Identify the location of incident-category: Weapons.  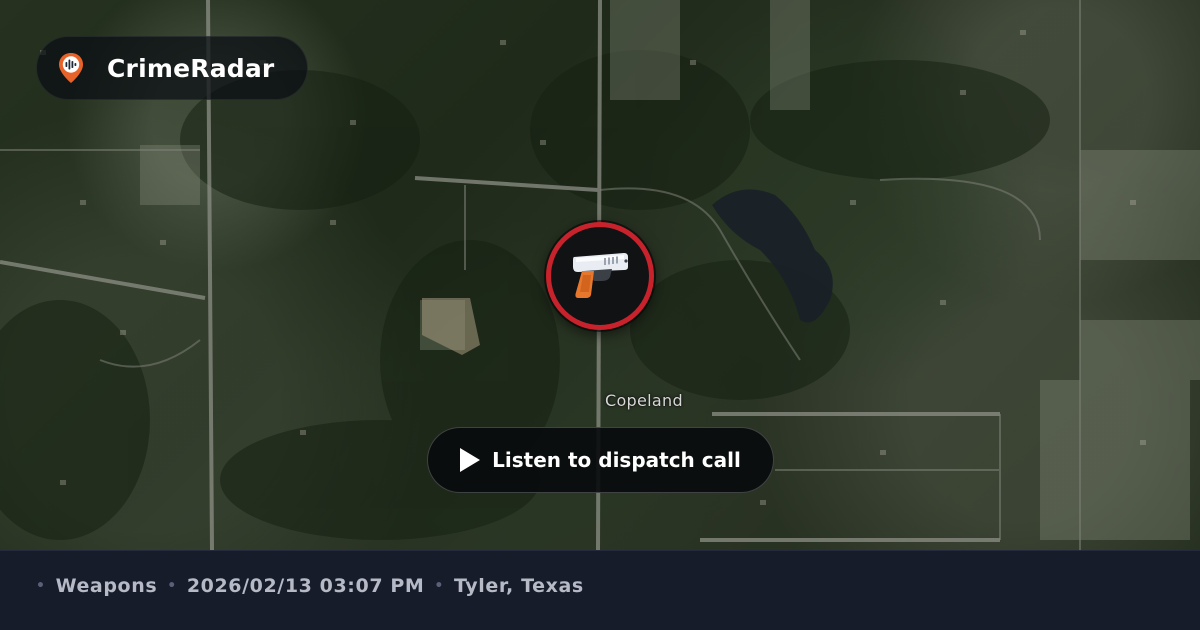
(106, 585).